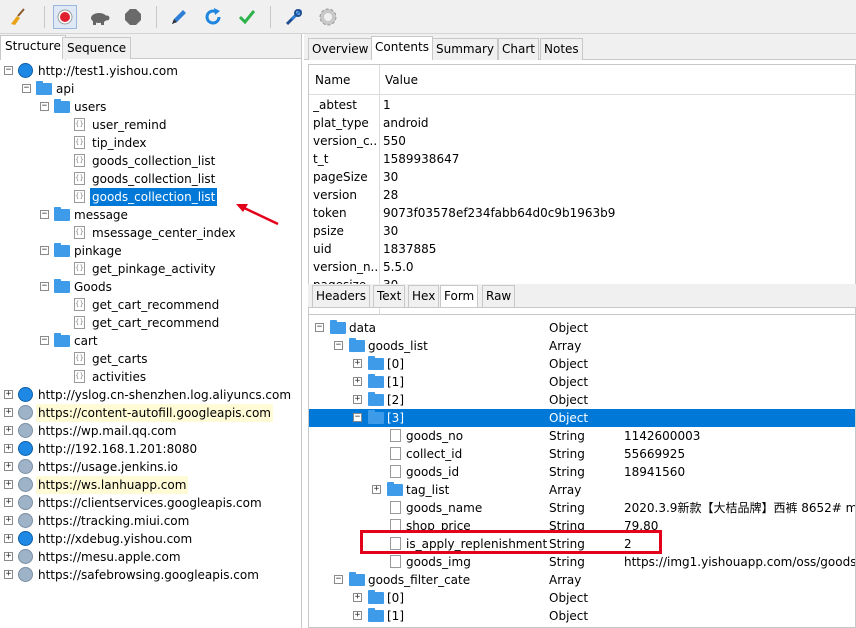 This screenshot has width=856, height=628. I want to click on tree-item-endpoint: {} activities, so click(150, 377).